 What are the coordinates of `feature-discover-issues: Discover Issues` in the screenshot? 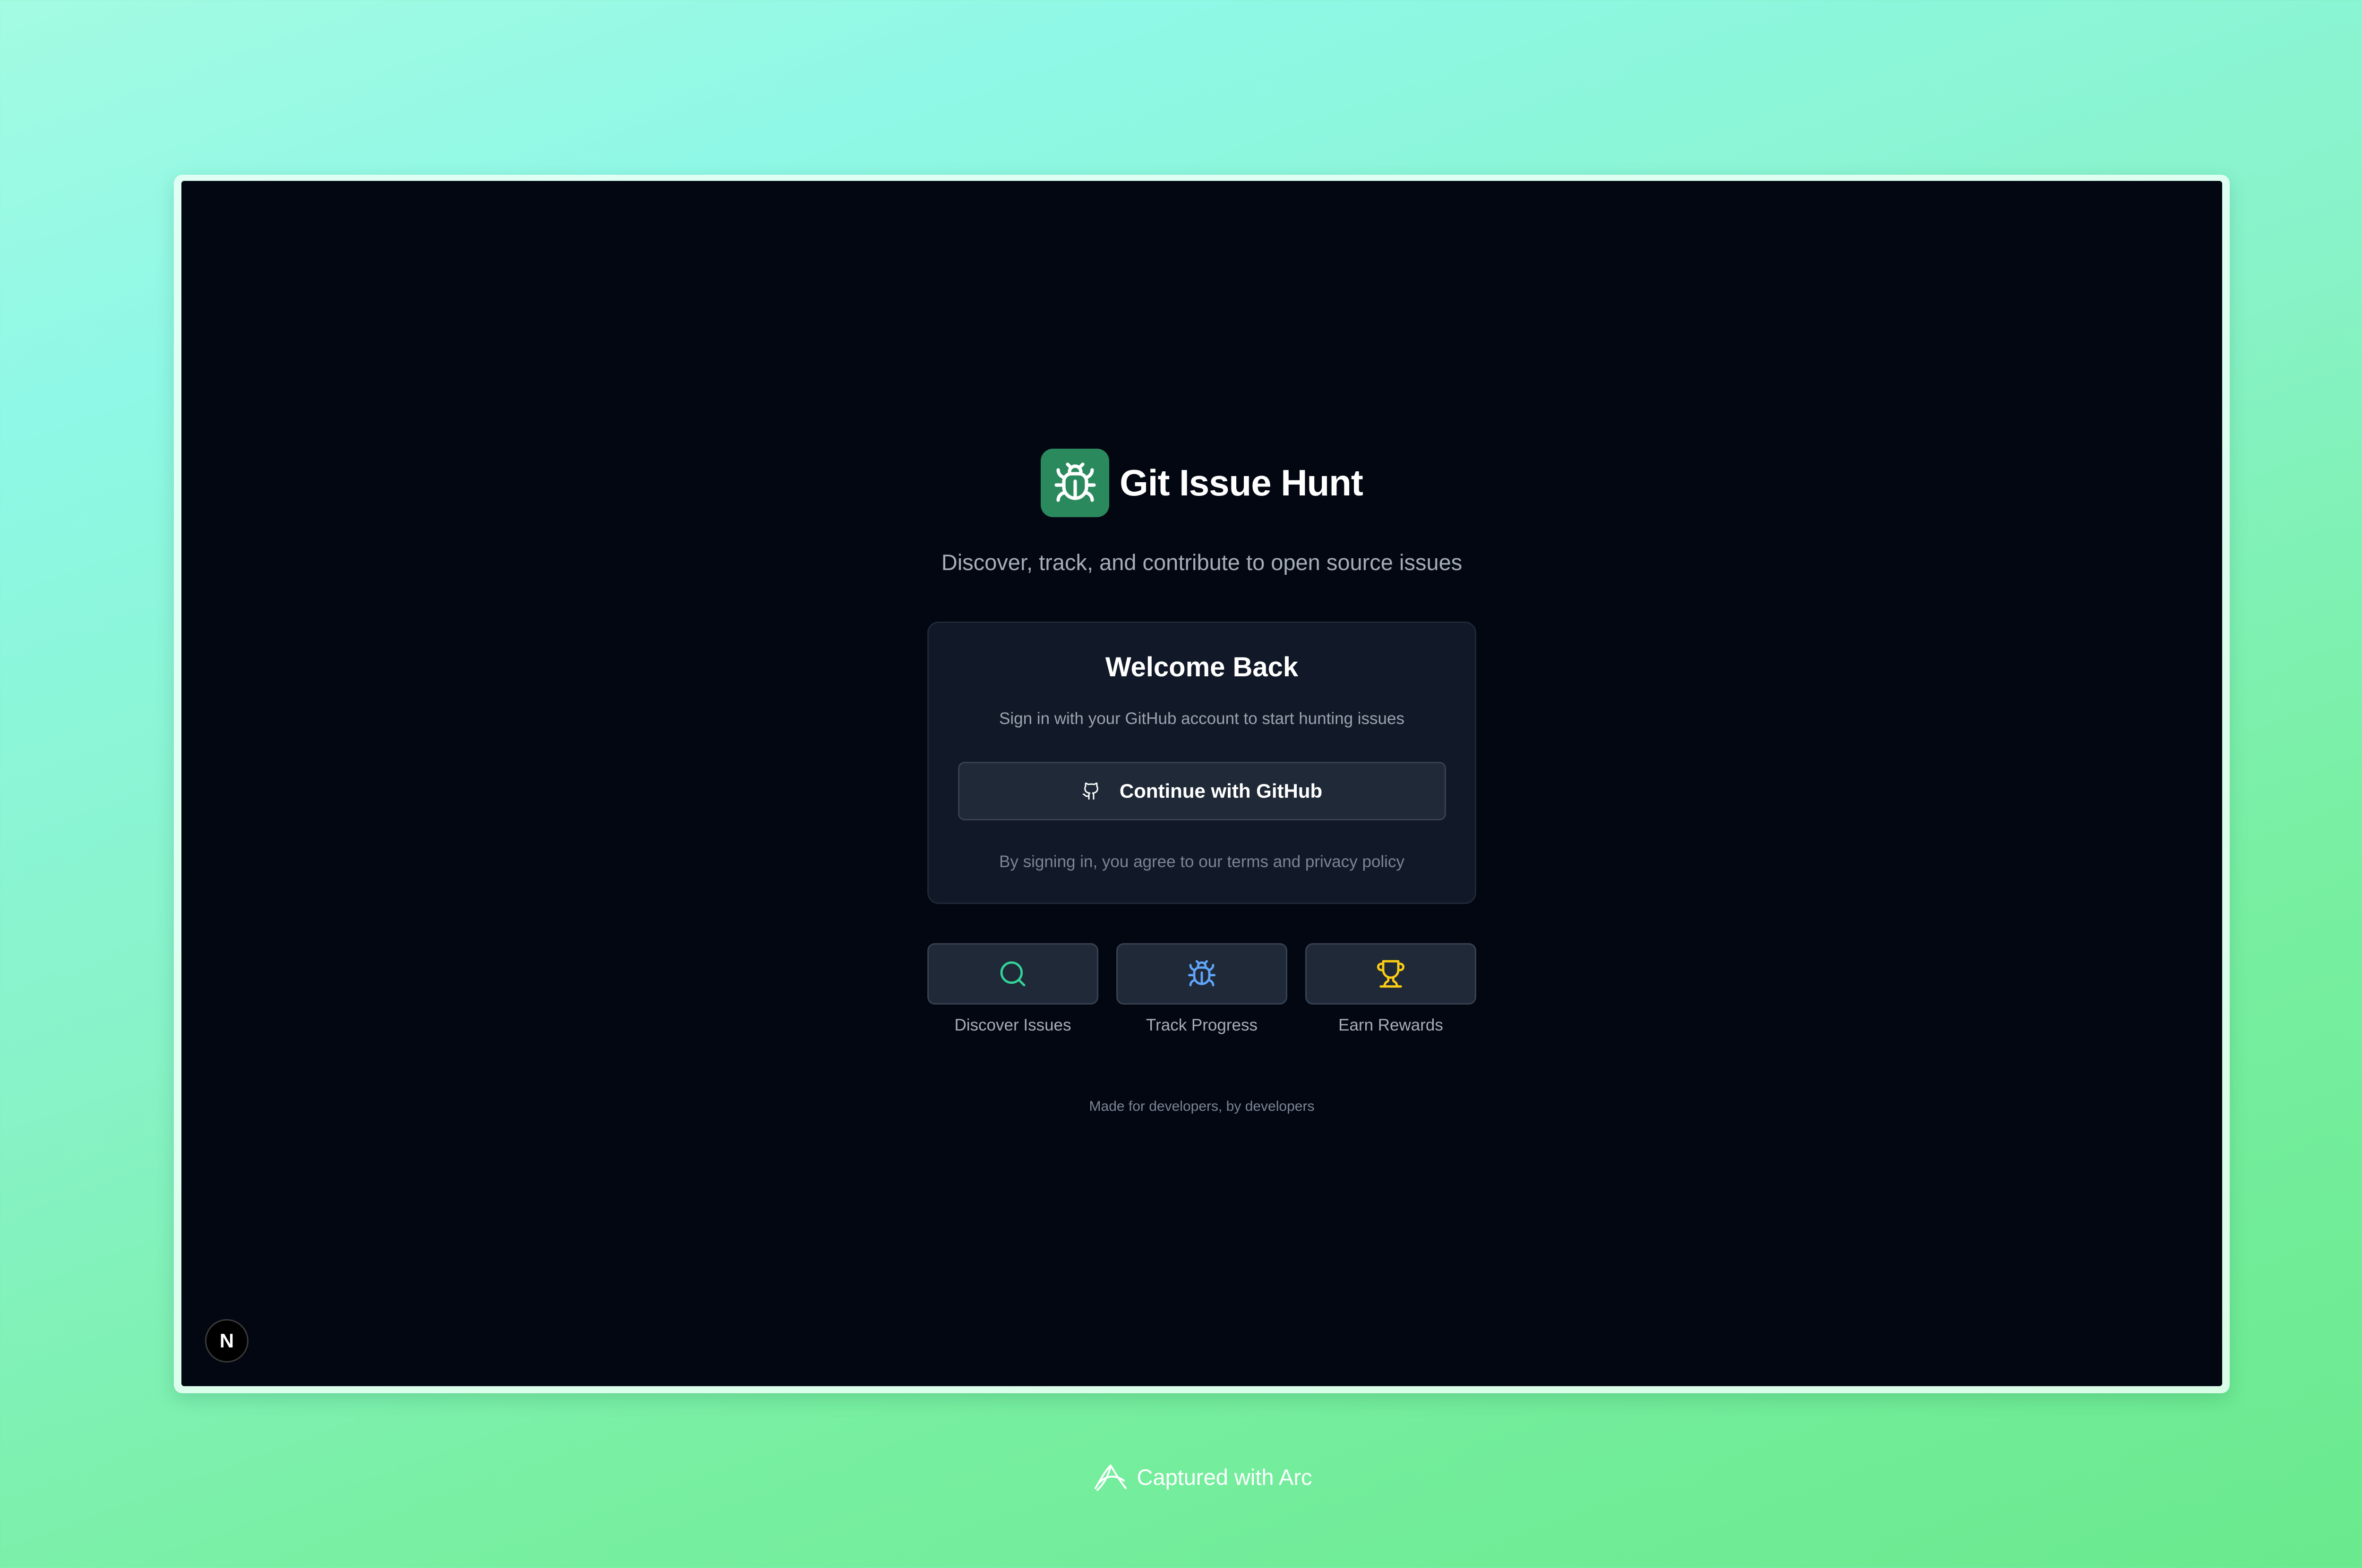 It's located at (1013, 989).